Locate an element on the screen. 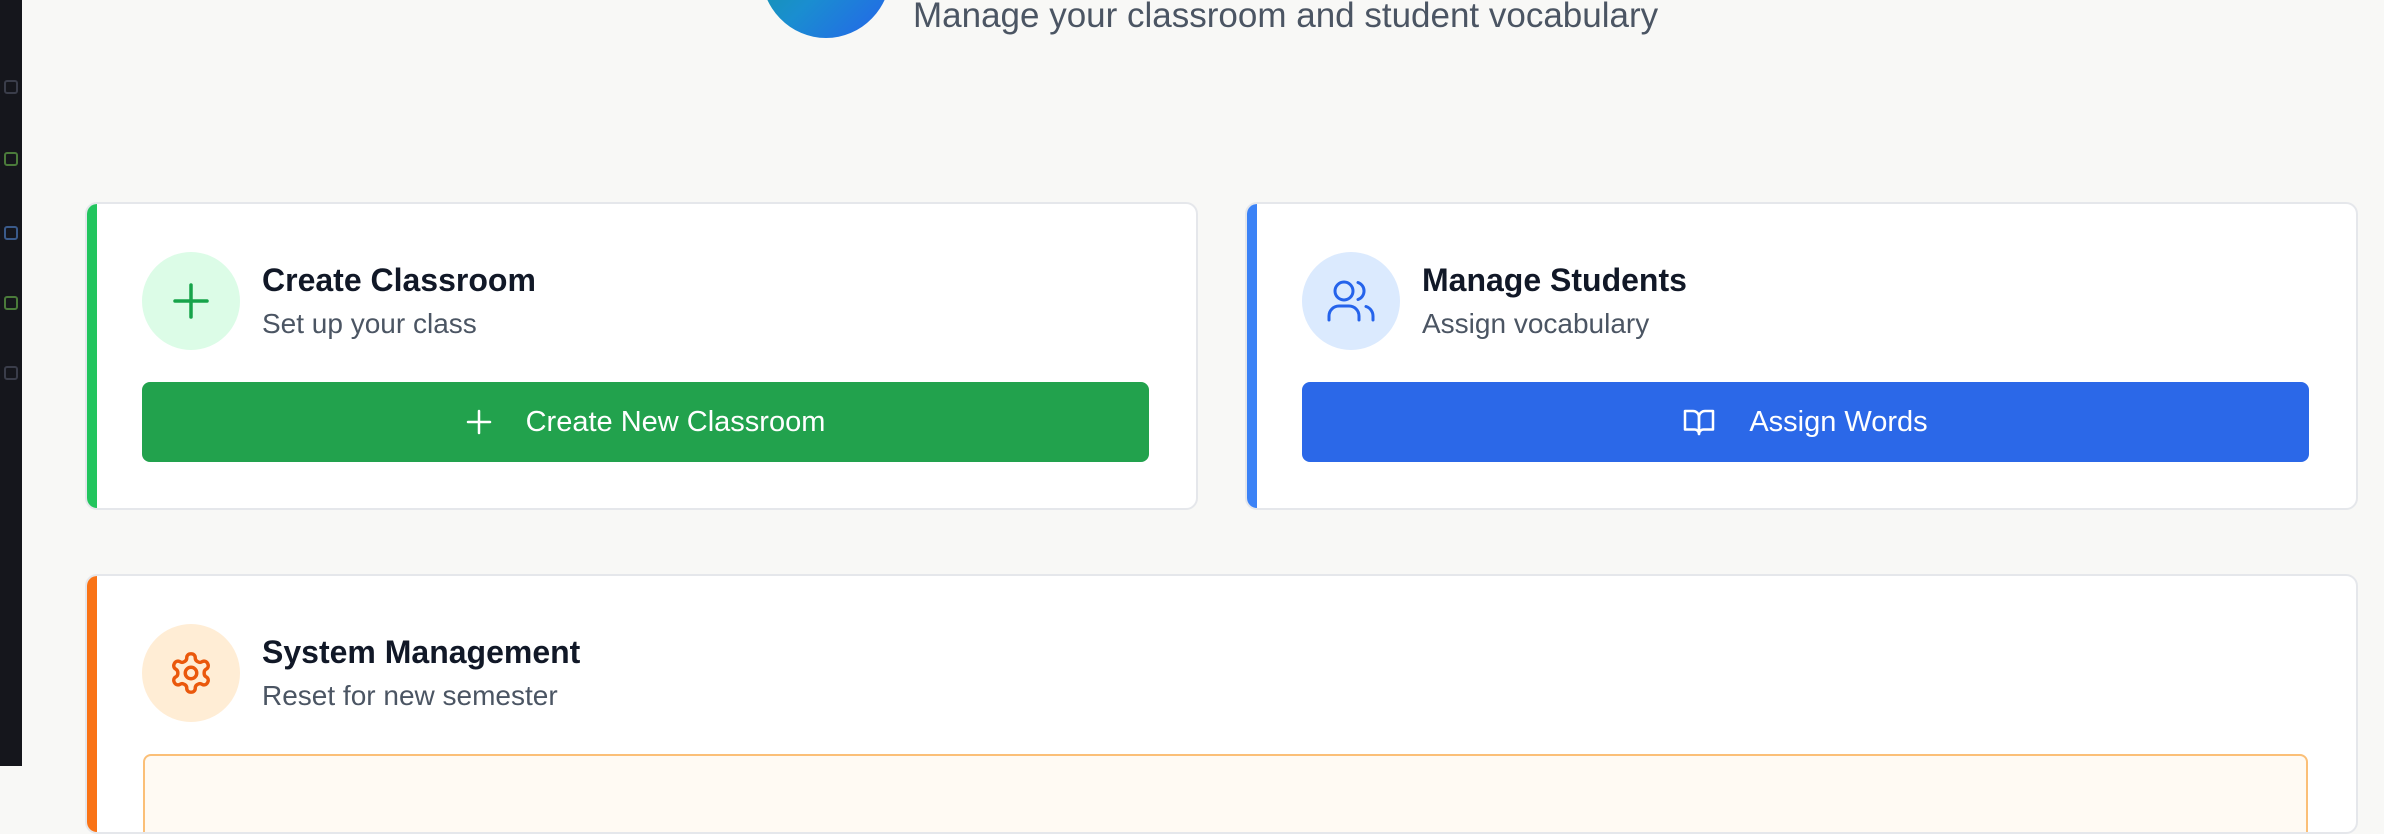 This screenshot has height=834, width=2384. reset-warning-box is located at coordinates (1225, 793).